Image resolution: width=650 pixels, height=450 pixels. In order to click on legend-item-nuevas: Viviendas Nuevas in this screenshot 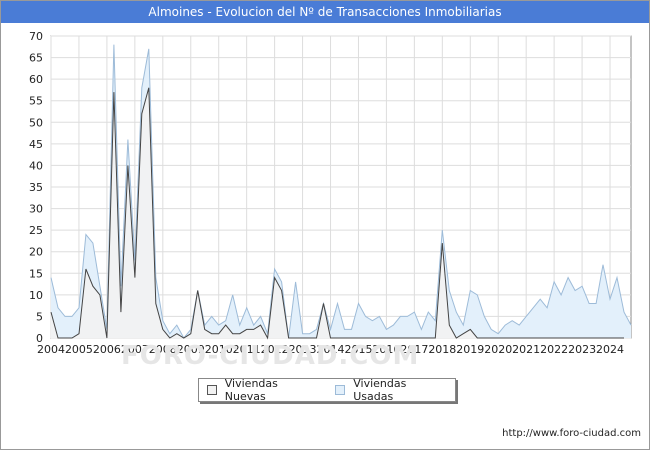, I will do `click(263, 390)`.